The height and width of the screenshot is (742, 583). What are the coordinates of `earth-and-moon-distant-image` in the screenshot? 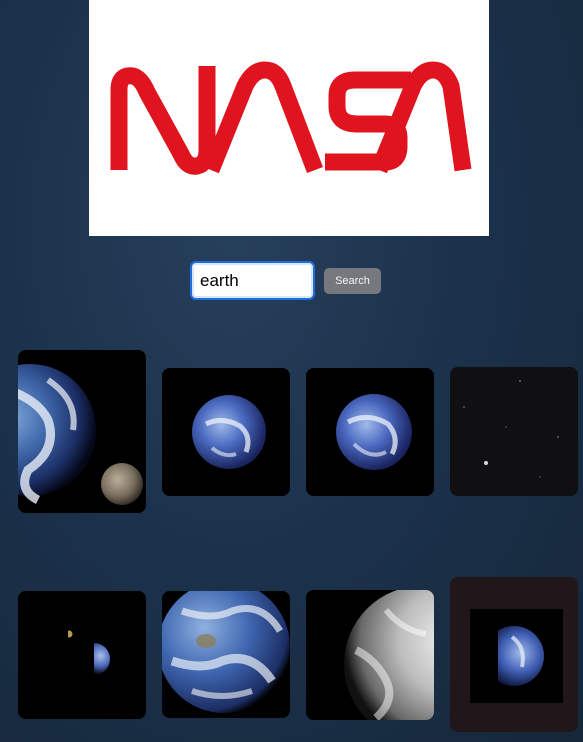 It's located at (82, 655).